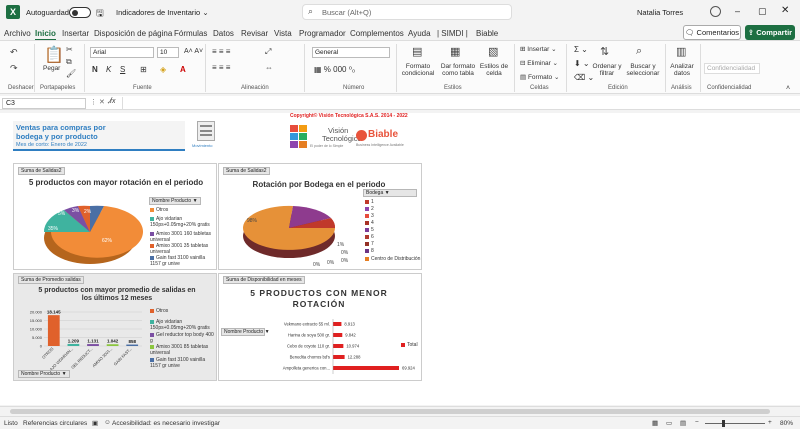 This screenshot has height=429, width=800. What do you see at coordinates (269, 67) in the screenshot?
I see `merge-icon: ⇔` at bounding box center [269, 67].